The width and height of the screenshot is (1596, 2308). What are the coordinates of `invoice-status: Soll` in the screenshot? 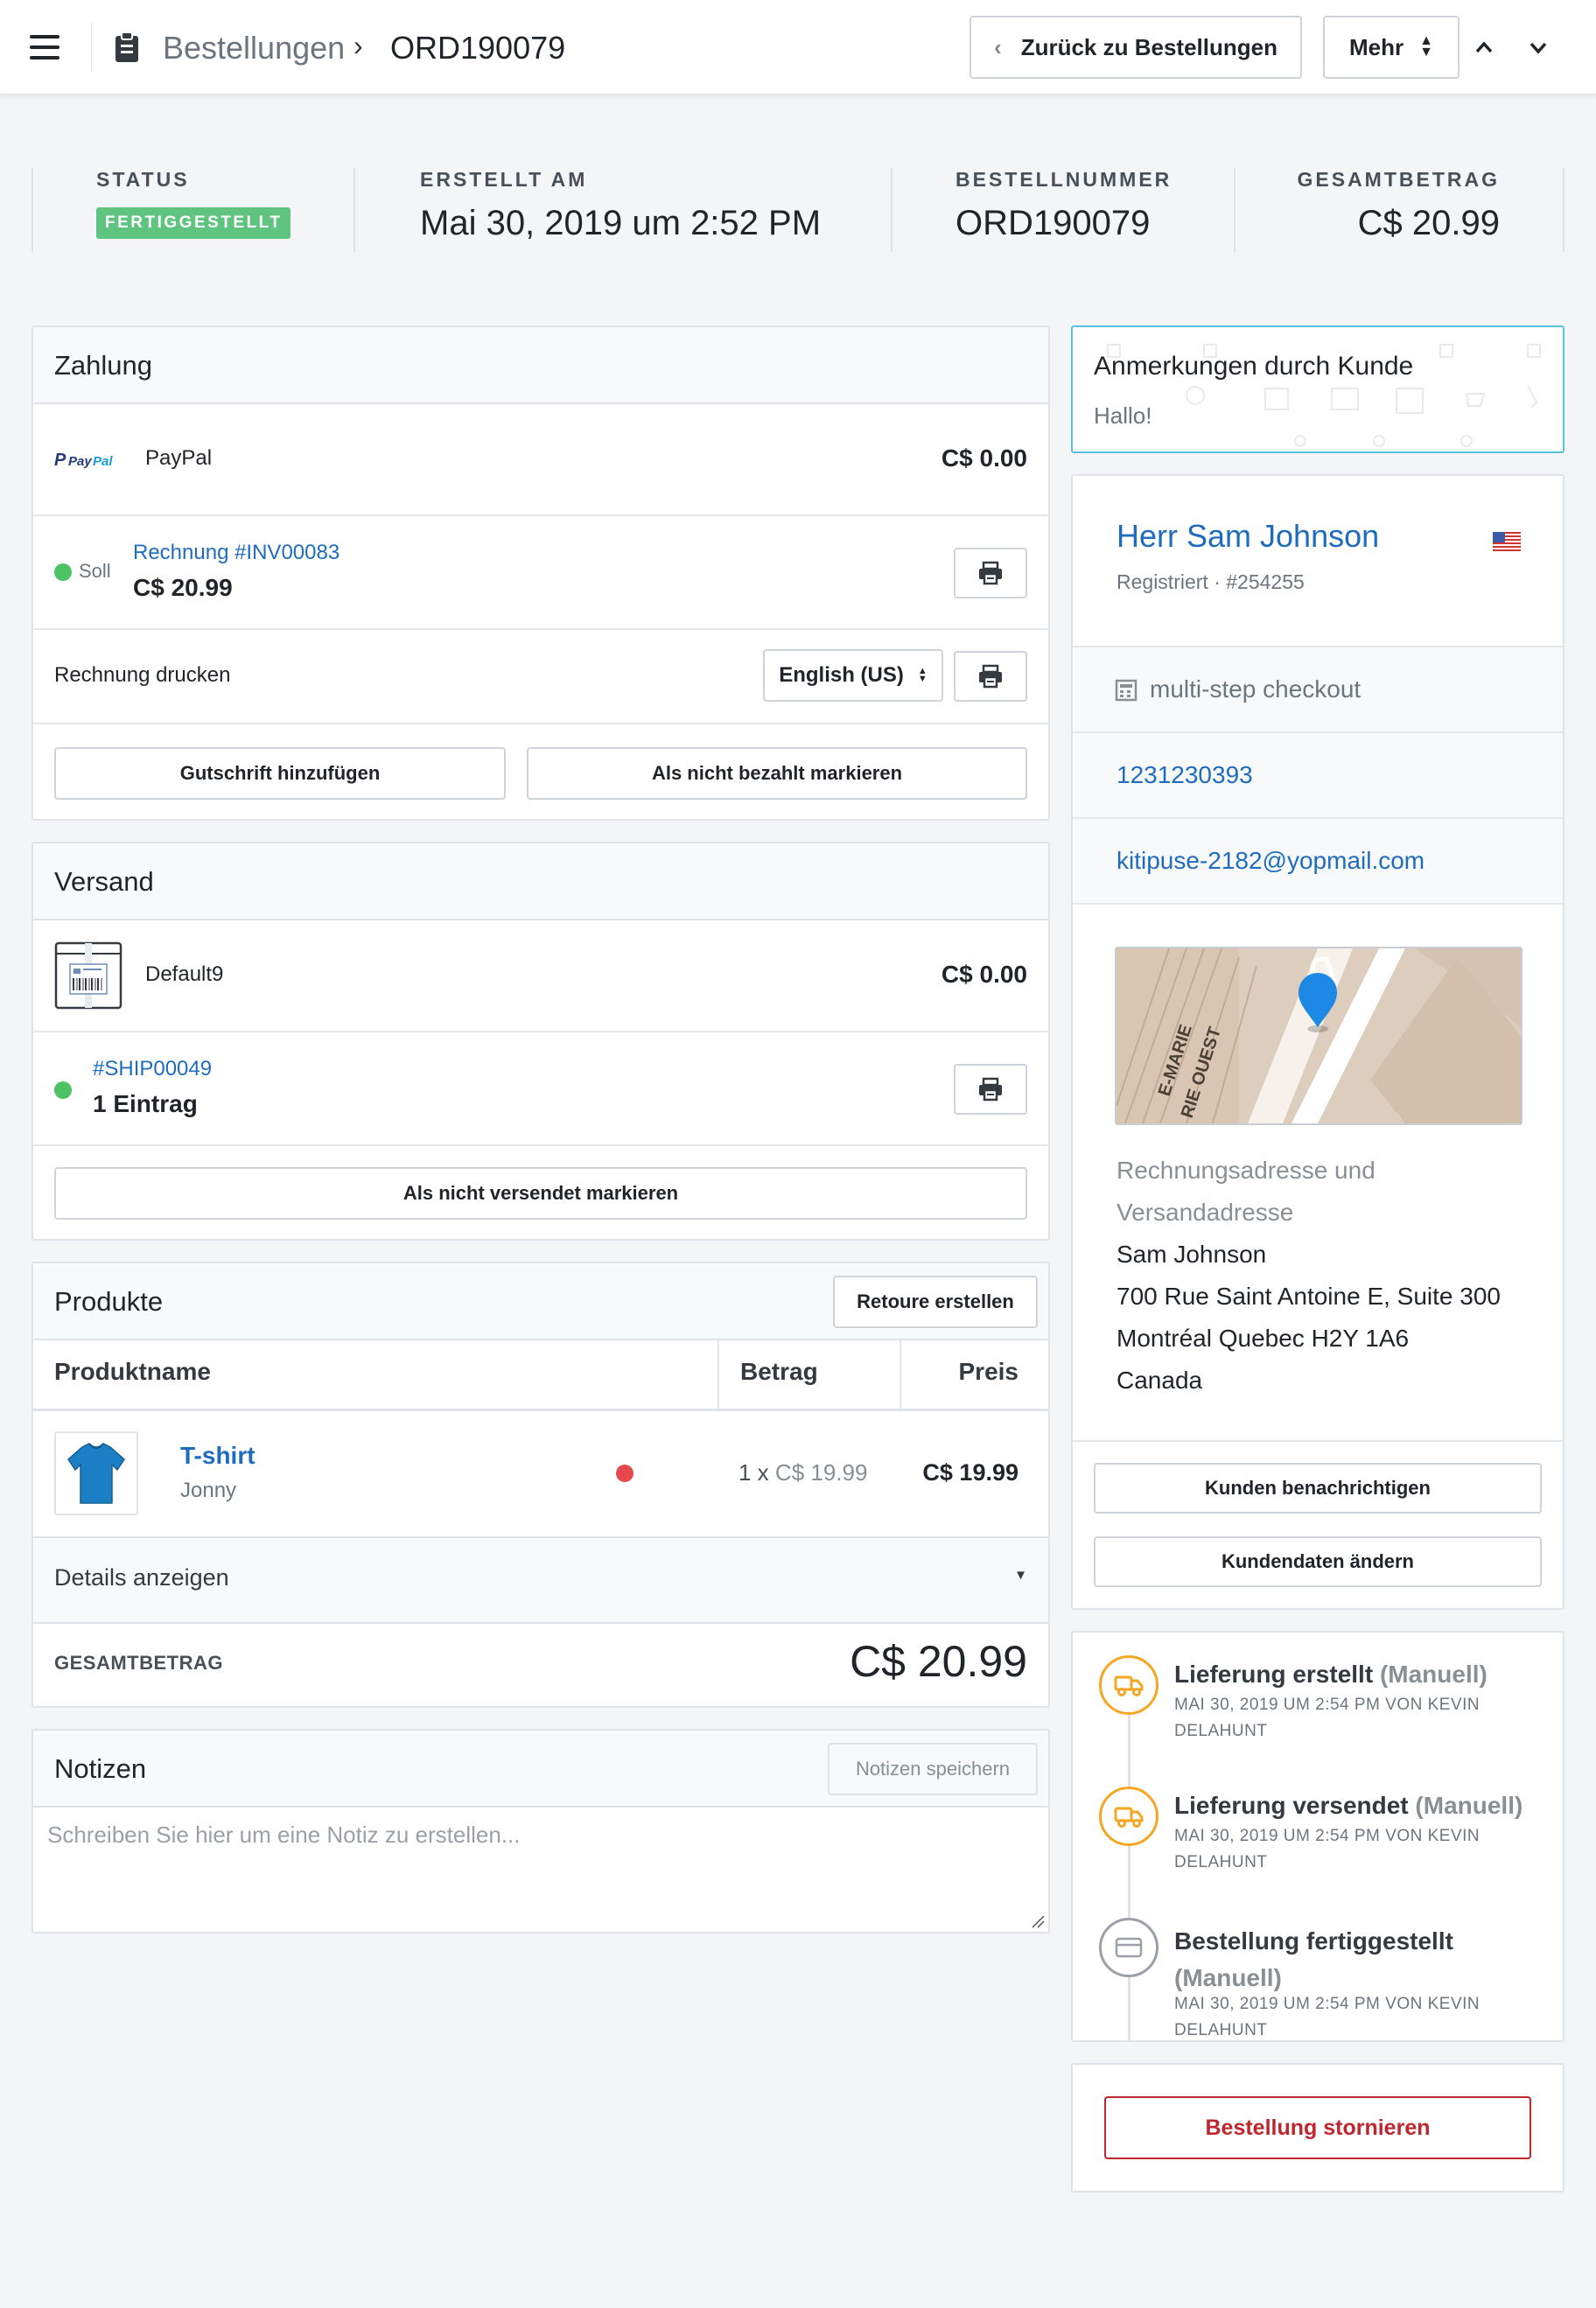 It's located at (95, 571).